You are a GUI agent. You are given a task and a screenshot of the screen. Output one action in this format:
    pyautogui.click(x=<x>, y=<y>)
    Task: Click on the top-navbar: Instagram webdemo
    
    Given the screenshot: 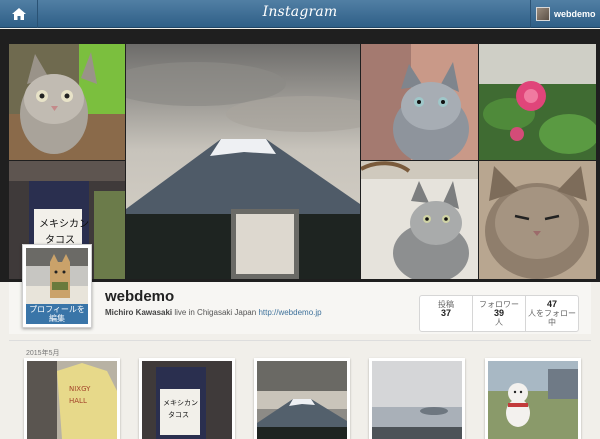 What is the action you would take?
    pyautogui.click(x=300, y=14)
    